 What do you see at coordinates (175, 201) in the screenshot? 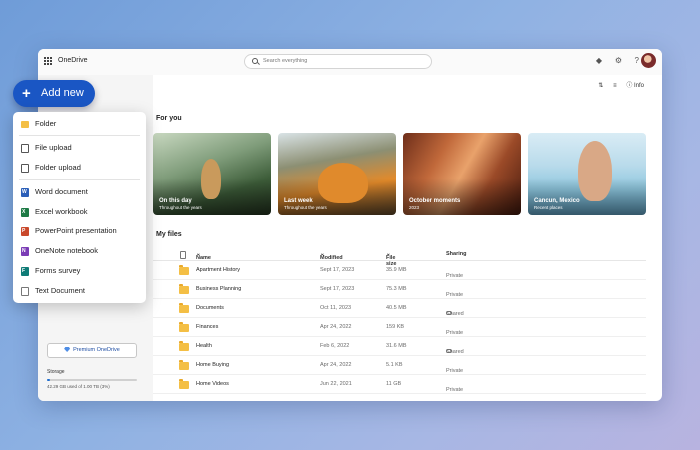
I see `card-title: On this day` at bounding box center [175, 201].